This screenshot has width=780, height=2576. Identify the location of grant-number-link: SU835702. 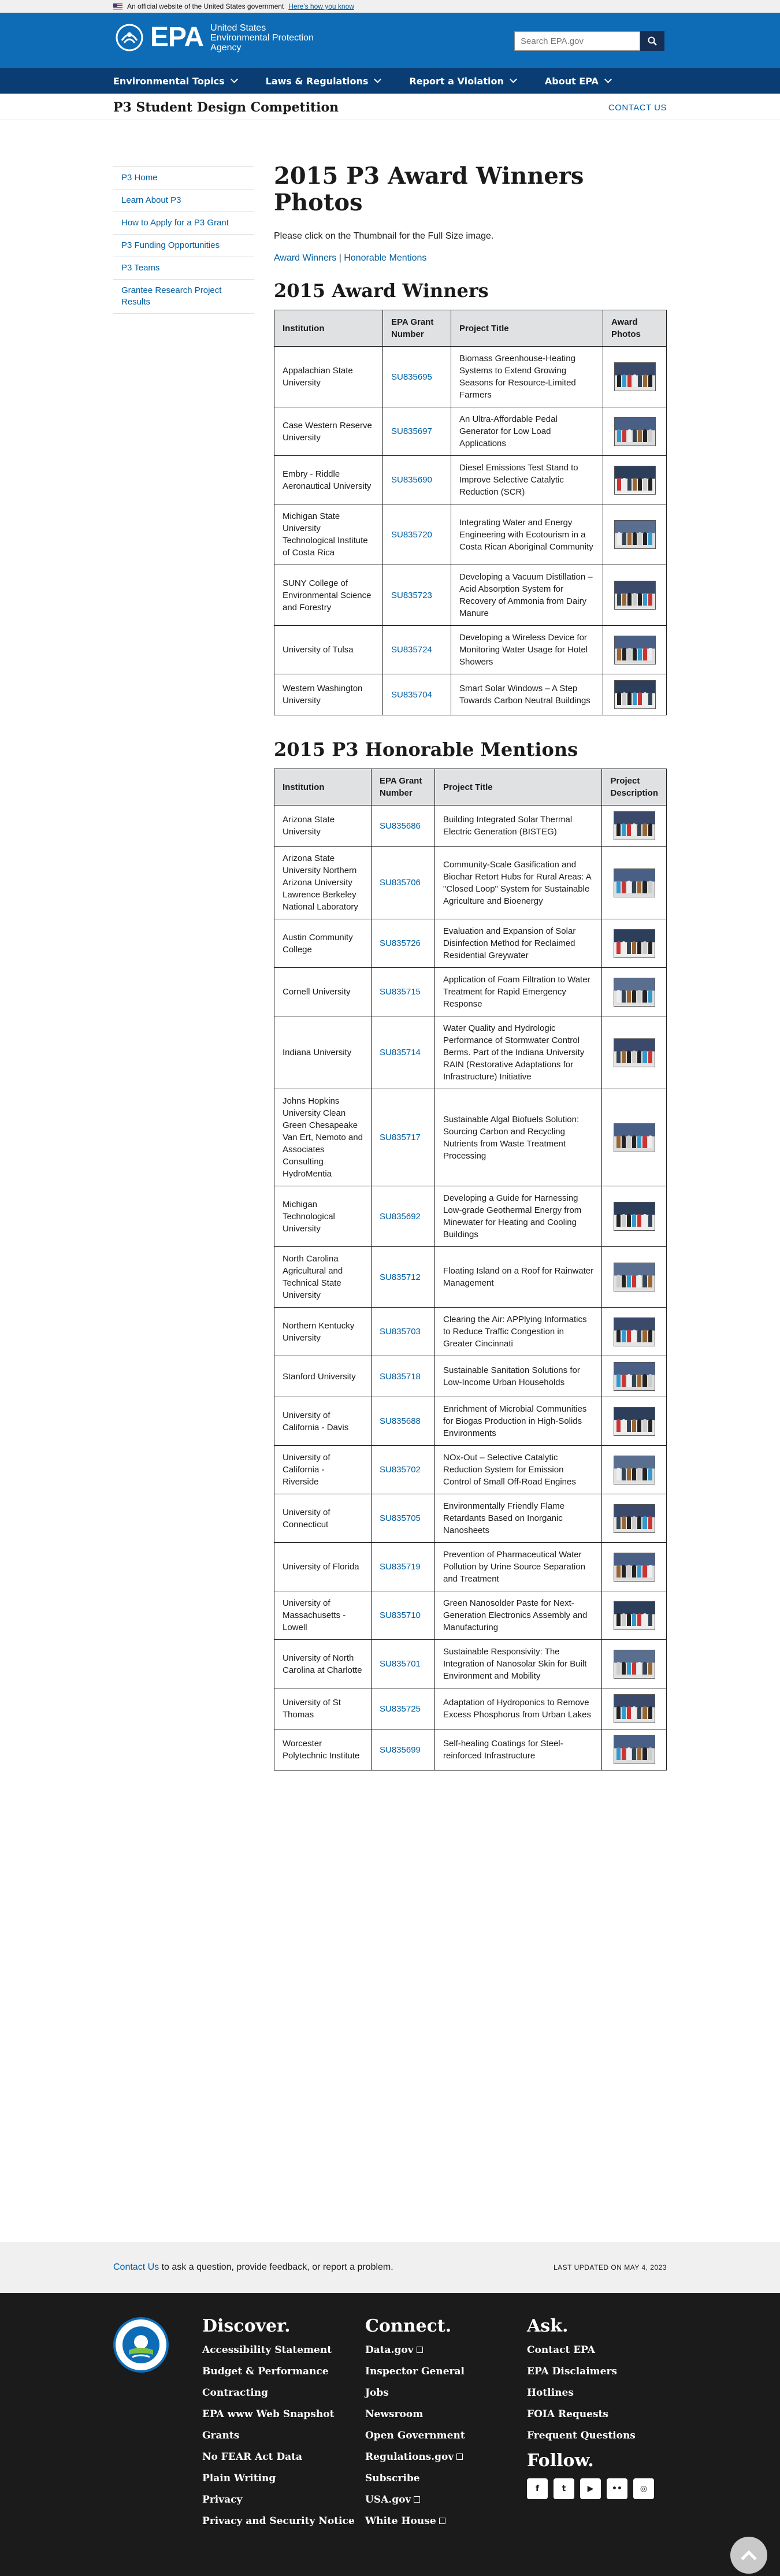
(400, 1470).